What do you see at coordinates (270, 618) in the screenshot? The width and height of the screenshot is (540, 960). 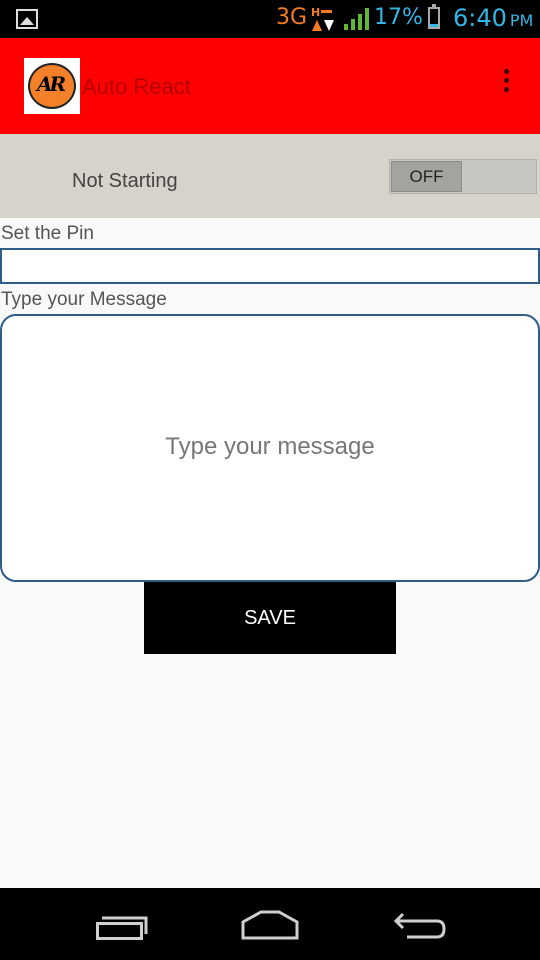 I see `save-button: SAVE` at bounding box center [270, 618].